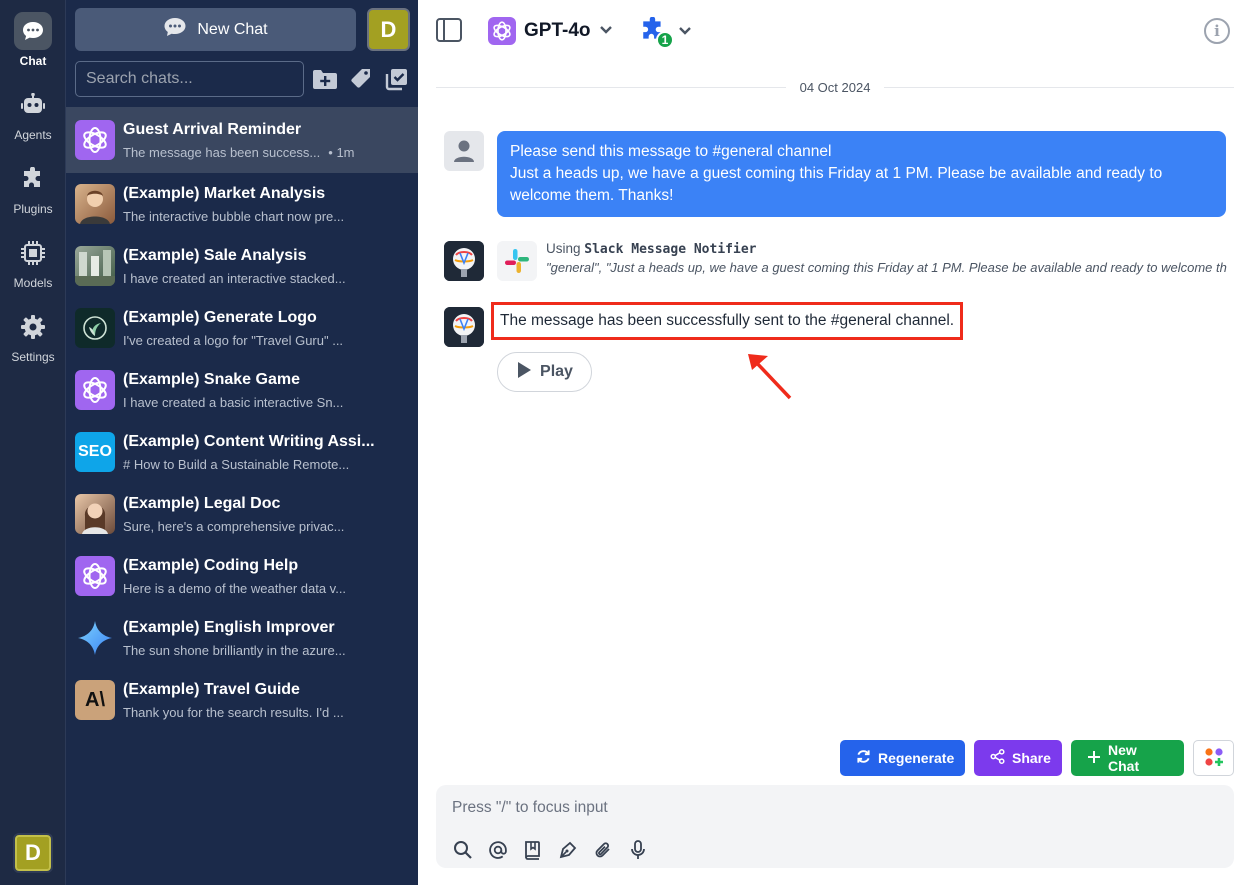 The height and width of the screenshot is (885, 1250). What do you see at coordinates (95, 700) in the screenshot?
I see `anthropic-logo-icon: A\` at bounding box center [95, 700].